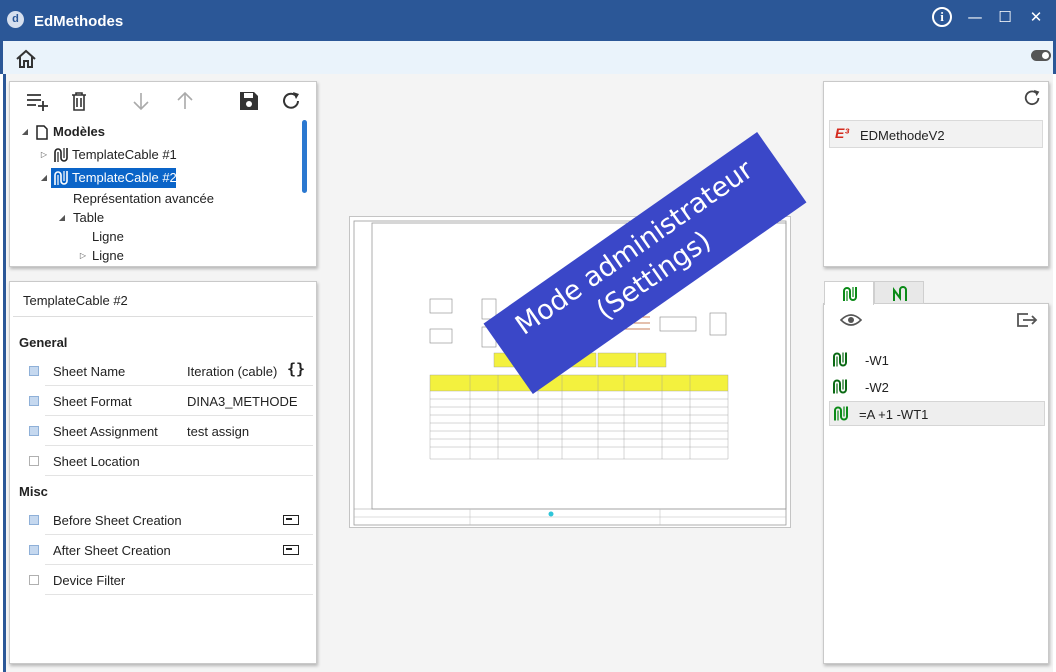 The height and width of the screenshot is (672, 1056). I want to click on document-icon, so click(42, 132).